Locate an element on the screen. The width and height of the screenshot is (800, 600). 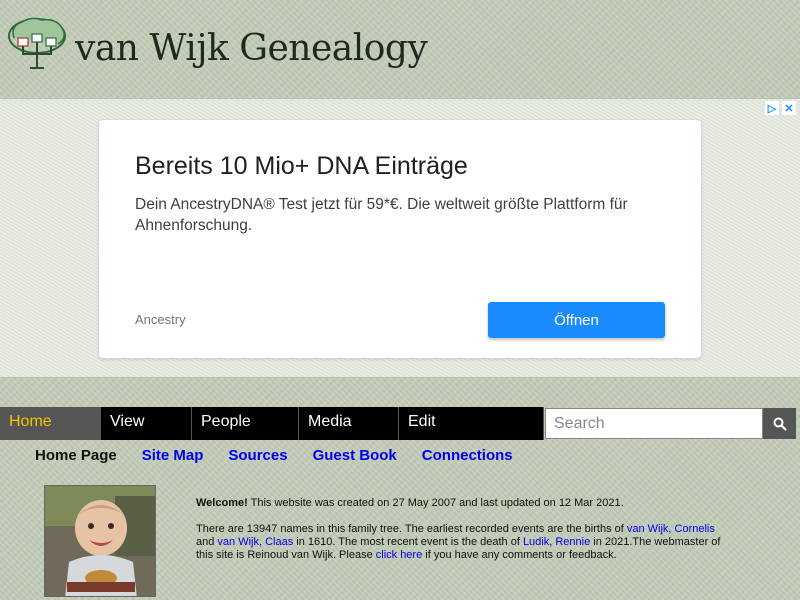
menu-item-edit: Edit is located at coordinates (471, 423).